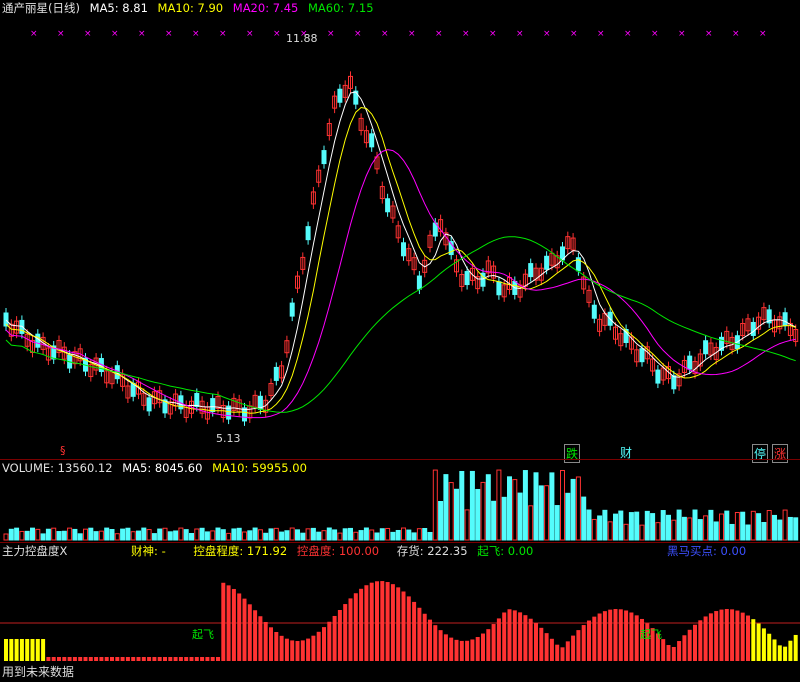 Image resolution: width=800 pixels, height=682 pixels. I want to click on volume-chart, so click(400, 501).